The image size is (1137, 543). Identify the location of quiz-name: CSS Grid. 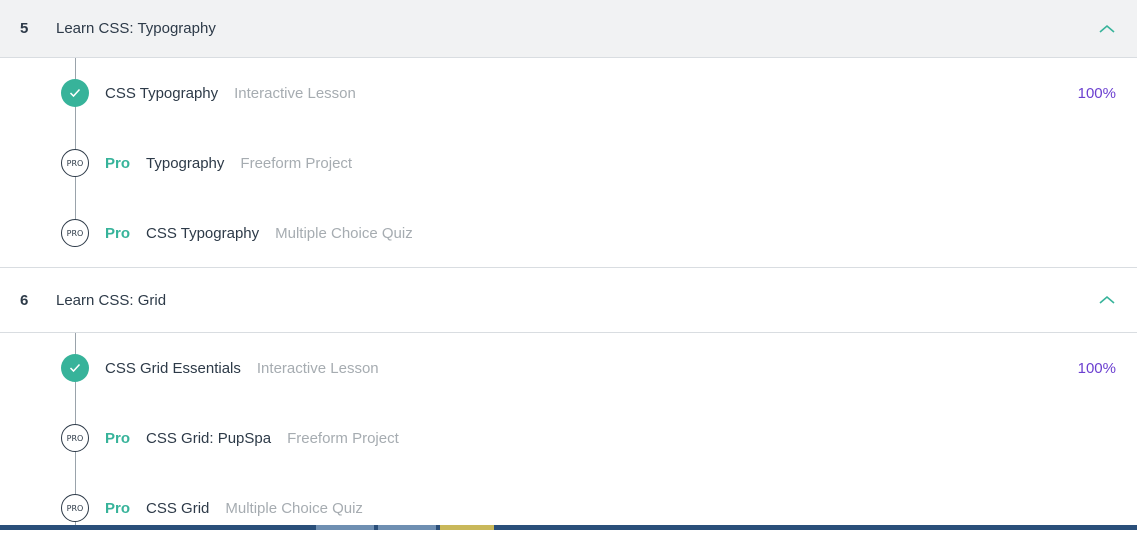
(177, 508).